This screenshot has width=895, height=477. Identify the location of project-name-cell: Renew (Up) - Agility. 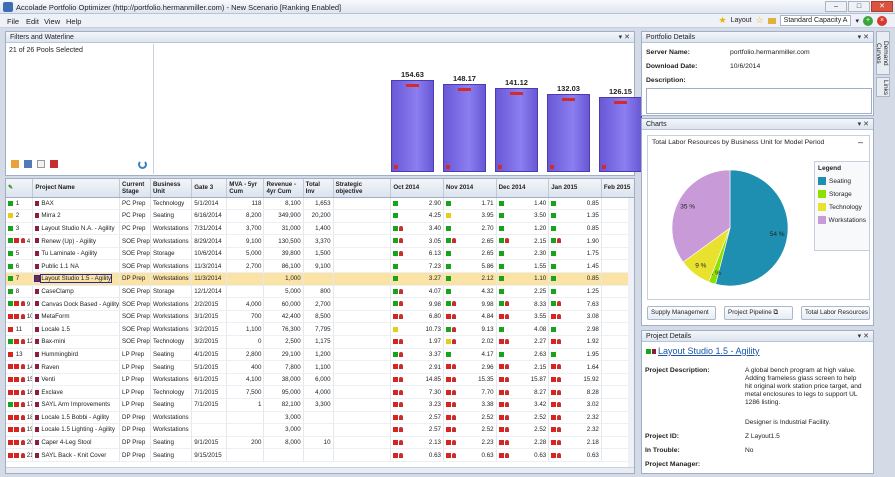
(76, 241).